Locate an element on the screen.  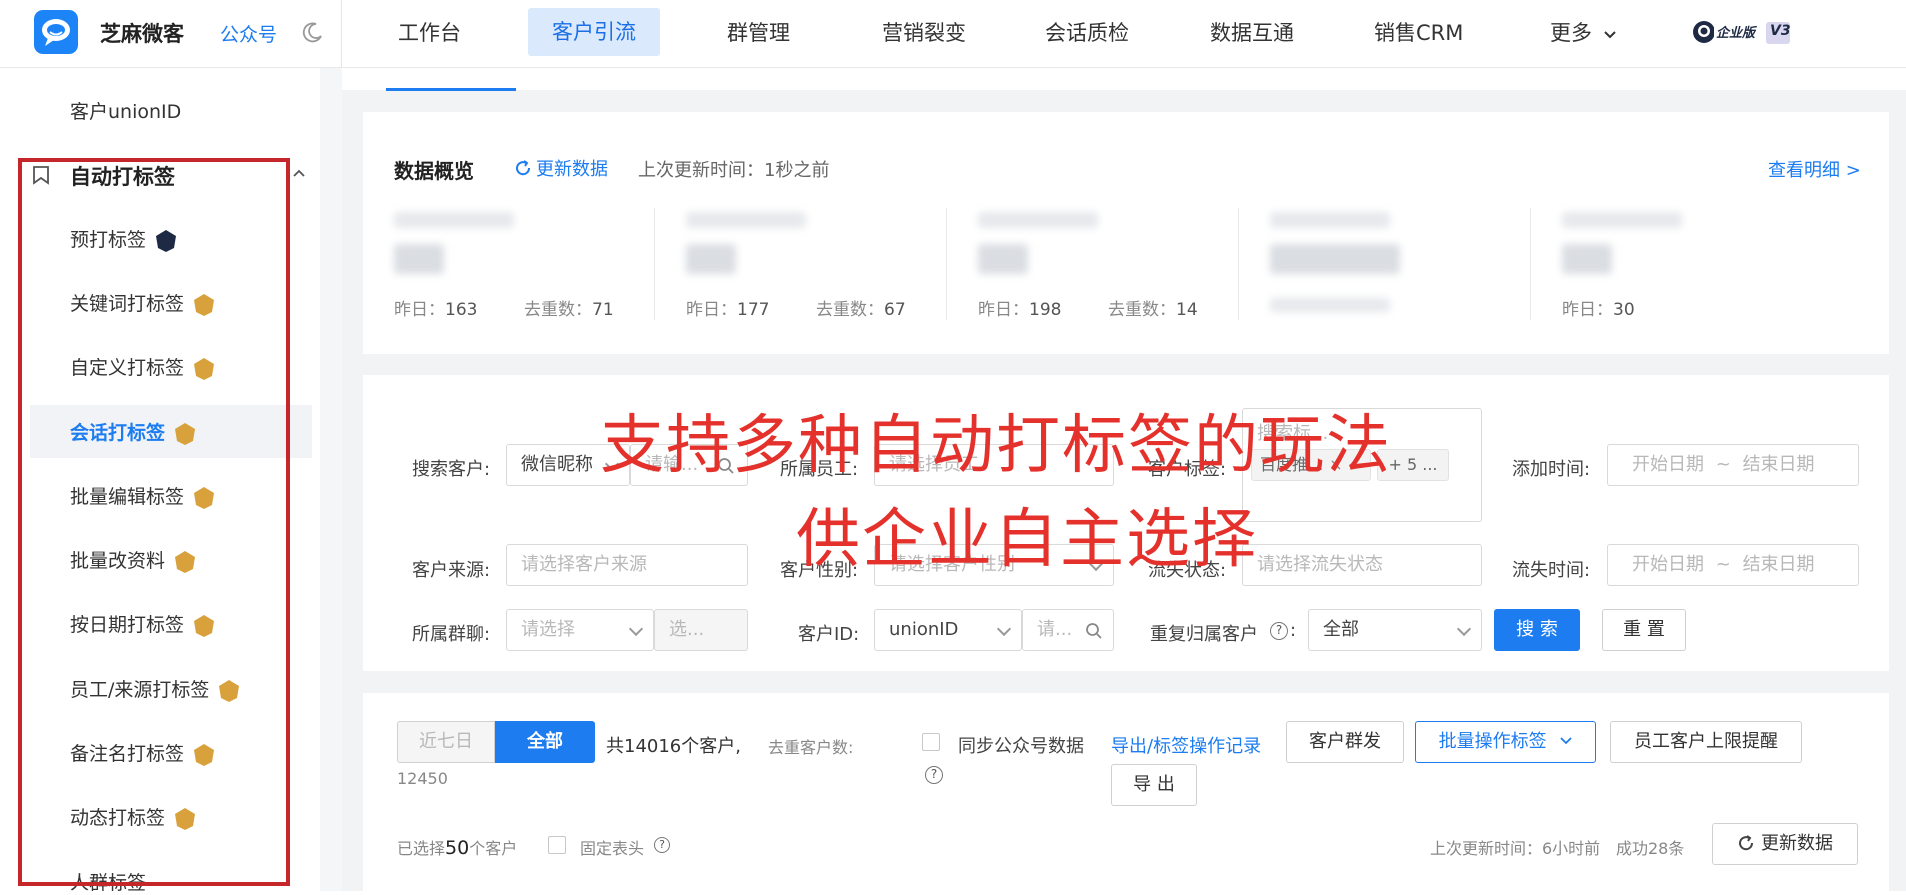
nav-sales-crm: 销售CRM is located at coordinates (1418, 32).